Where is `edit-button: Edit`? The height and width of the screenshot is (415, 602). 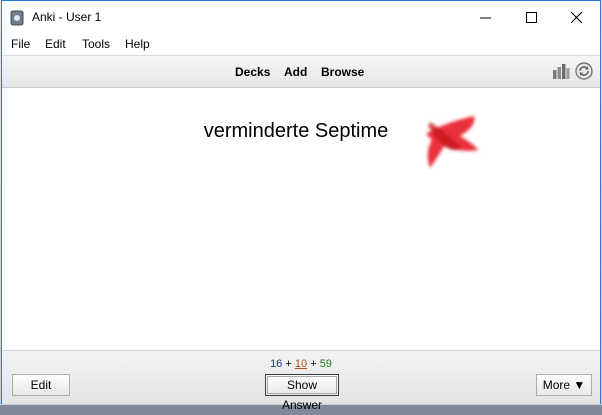 edit-button: Edit is located at coordinates (41, 385).